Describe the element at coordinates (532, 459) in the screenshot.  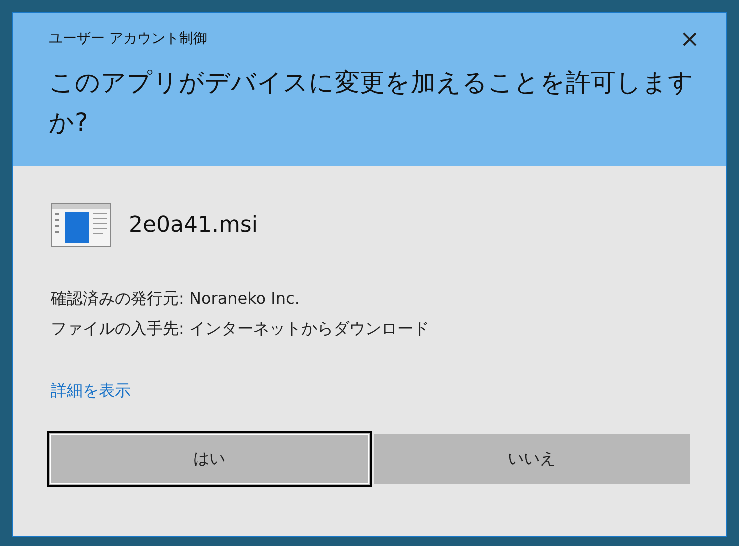
I see `dialog-button: いいえ` at that location.